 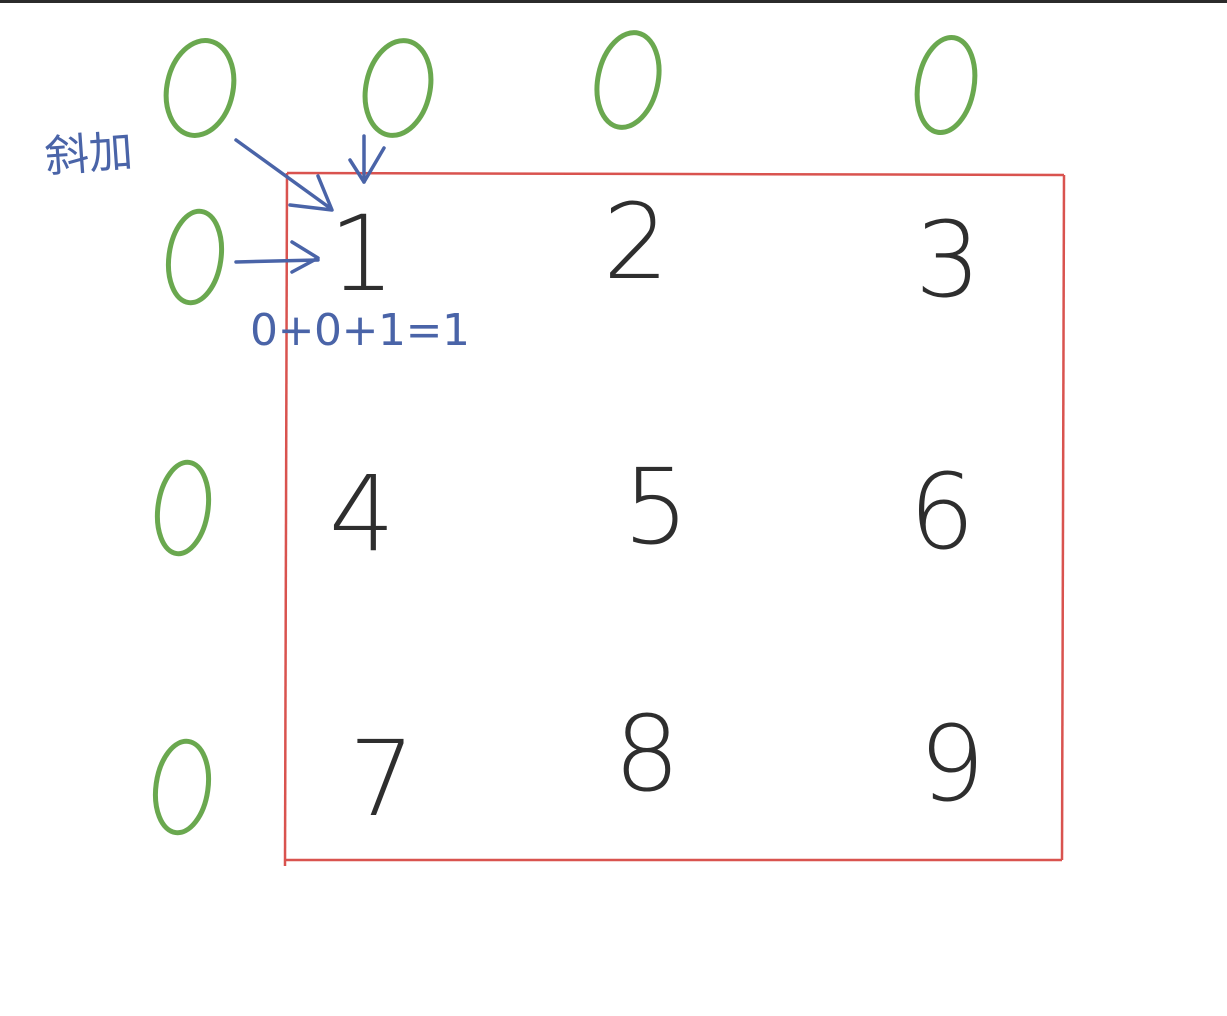 What do you see at coordinates (367, 165) in the screenshot?
I see `down-arrowhead-icon` at bounding box center [367, 165].